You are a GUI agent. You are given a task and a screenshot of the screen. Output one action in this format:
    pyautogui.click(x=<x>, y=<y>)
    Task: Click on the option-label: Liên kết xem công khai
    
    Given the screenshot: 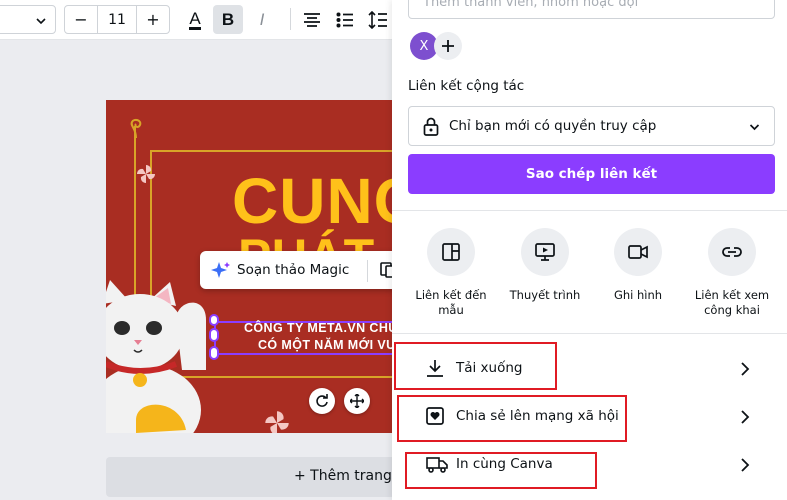 What is the action you would take?
    pyautogui.click(x=732, y=302)
    